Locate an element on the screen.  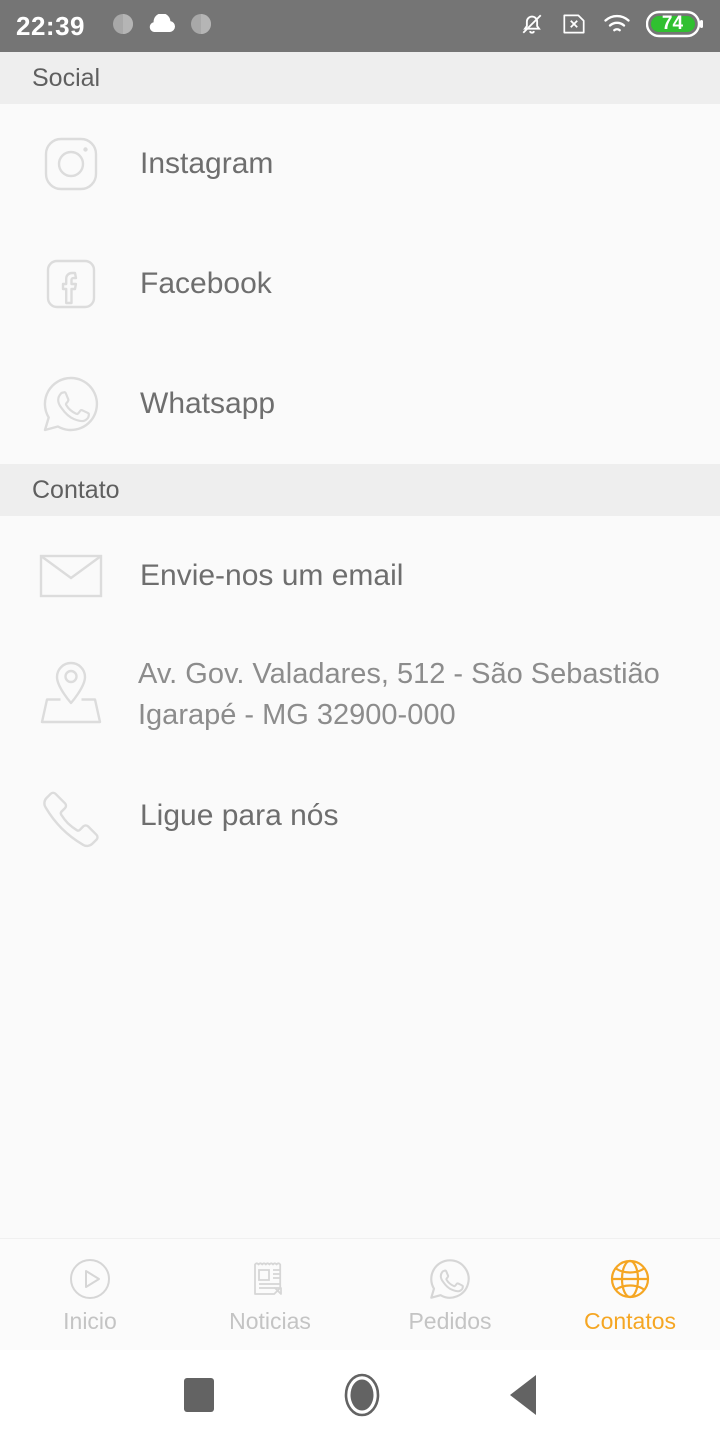
tab-label: Contatos is located at coordinates (630, 1321).